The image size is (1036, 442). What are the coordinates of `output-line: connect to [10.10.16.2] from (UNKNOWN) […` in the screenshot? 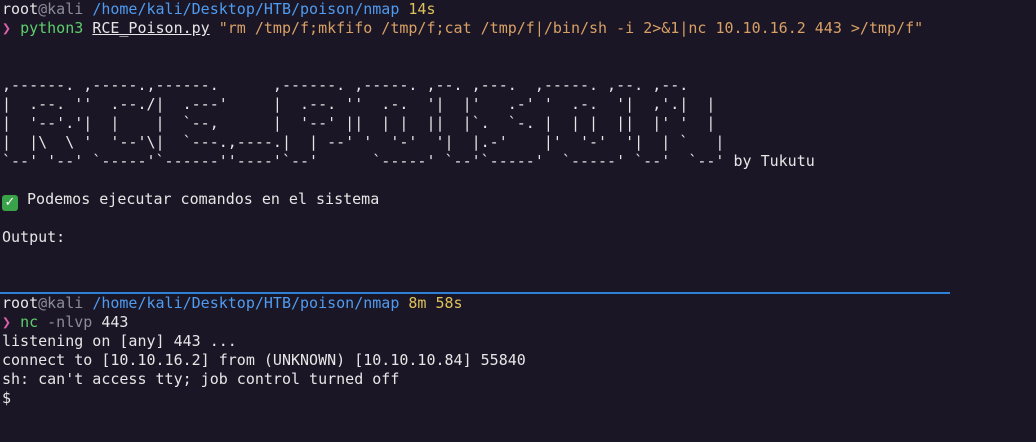 It's located at (264, 360).